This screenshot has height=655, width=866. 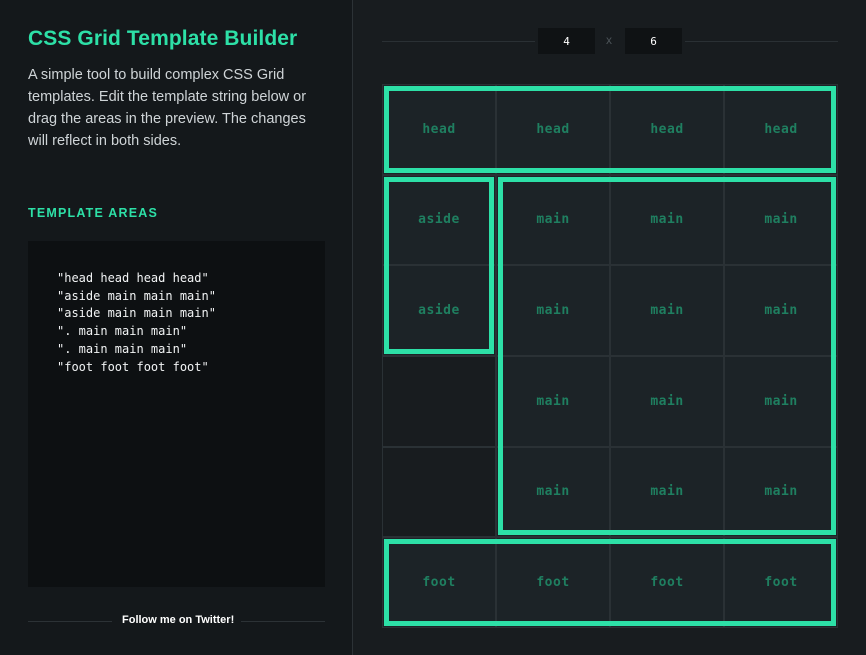 What do you see at coordinates (761, 41) in the screenshot?
I see `size-divider-right` at bounding box center [761, 41].